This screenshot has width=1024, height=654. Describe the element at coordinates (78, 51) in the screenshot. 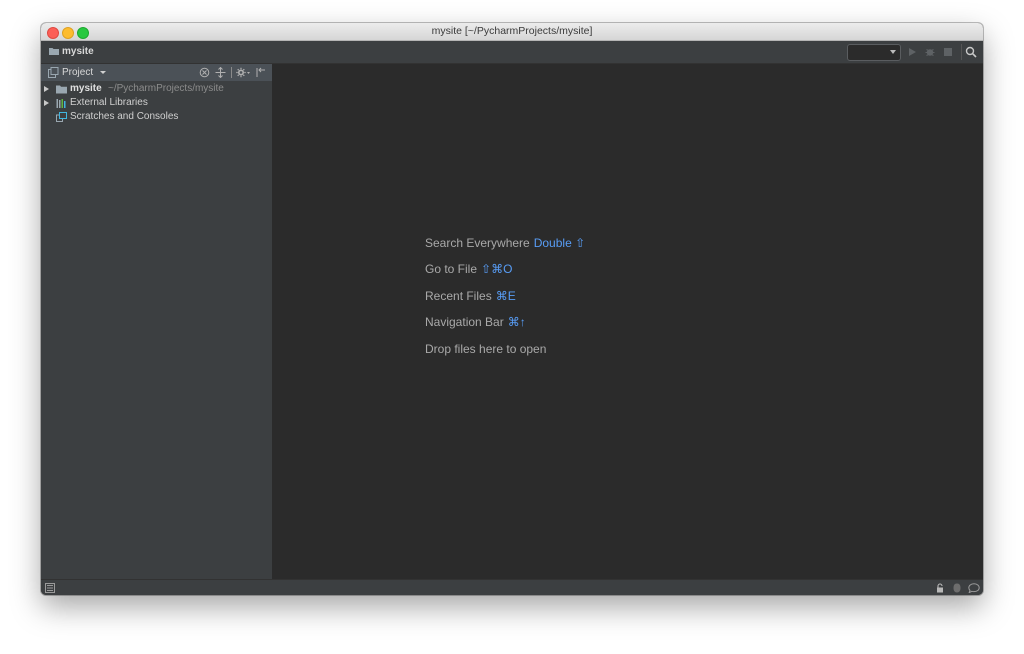

I see `breadcrumb-mysite: mysite` at that location.